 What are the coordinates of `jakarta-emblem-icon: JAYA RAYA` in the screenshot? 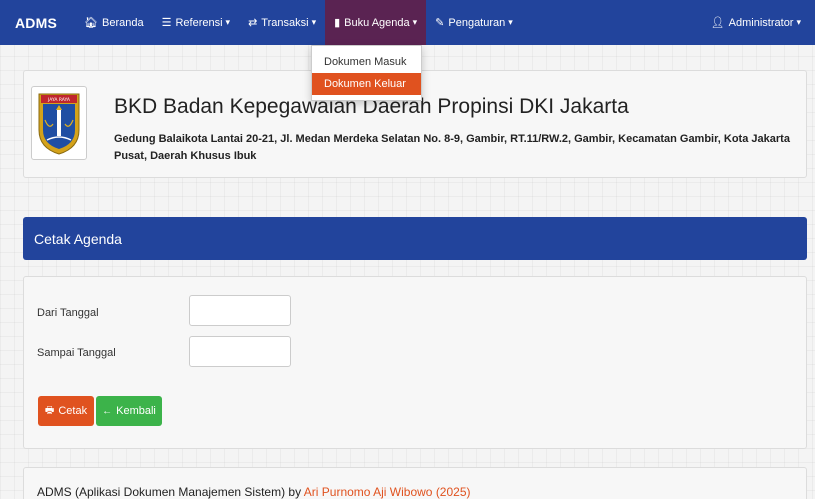 It's located at (59, 124).